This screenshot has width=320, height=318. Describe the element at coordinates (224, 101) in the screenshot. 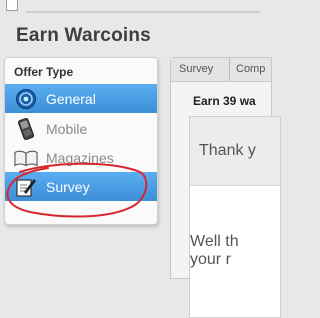

I see `earn-title: Earn 39 wa` at that location.